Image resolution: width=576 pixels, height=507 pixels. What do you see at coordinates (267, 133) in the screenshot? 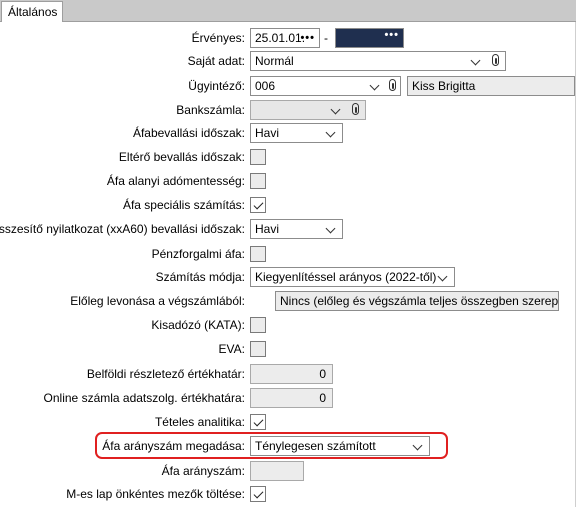
I see `afabevallasi-value: Havi` at bounding box center [267, 133].